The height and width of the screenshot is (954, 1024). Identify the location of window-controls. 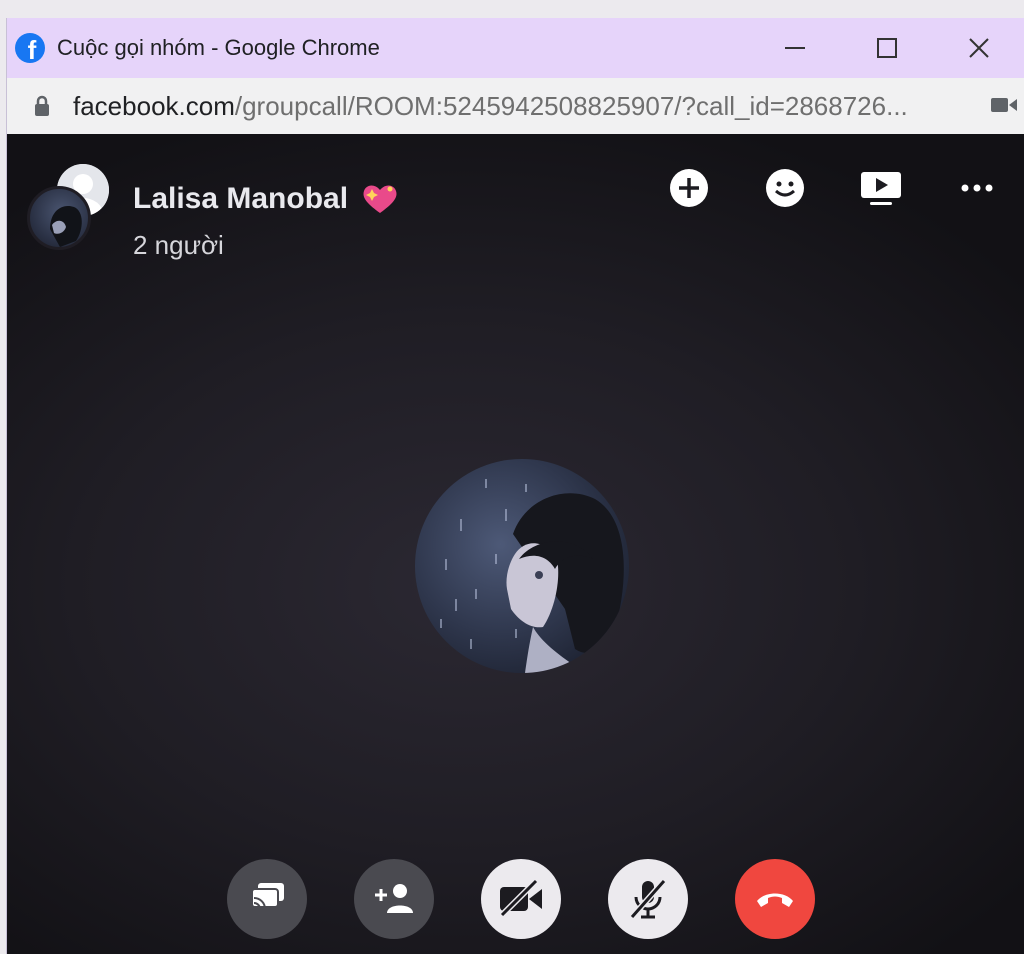
(886, 48).